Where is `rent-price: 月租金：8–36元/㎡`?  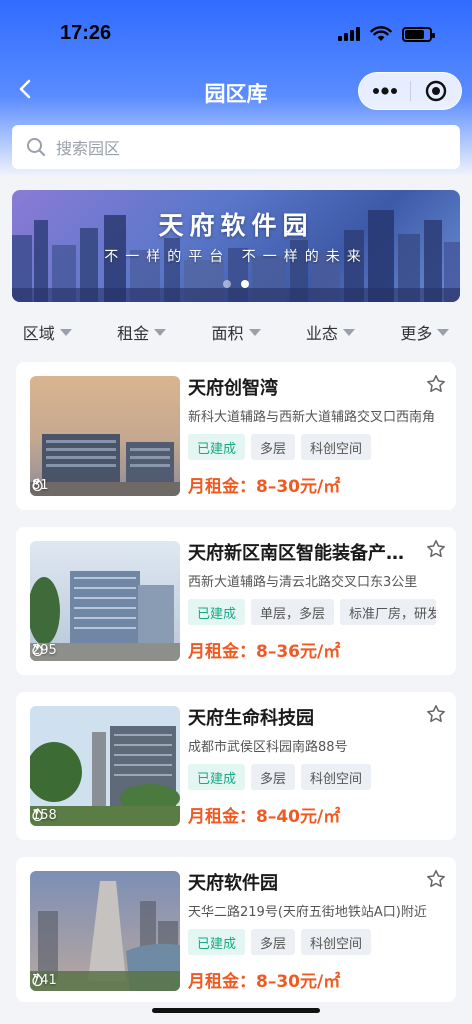
rent-price: 月租金：8–36元/㎡ is located at coordinates (264, 652).